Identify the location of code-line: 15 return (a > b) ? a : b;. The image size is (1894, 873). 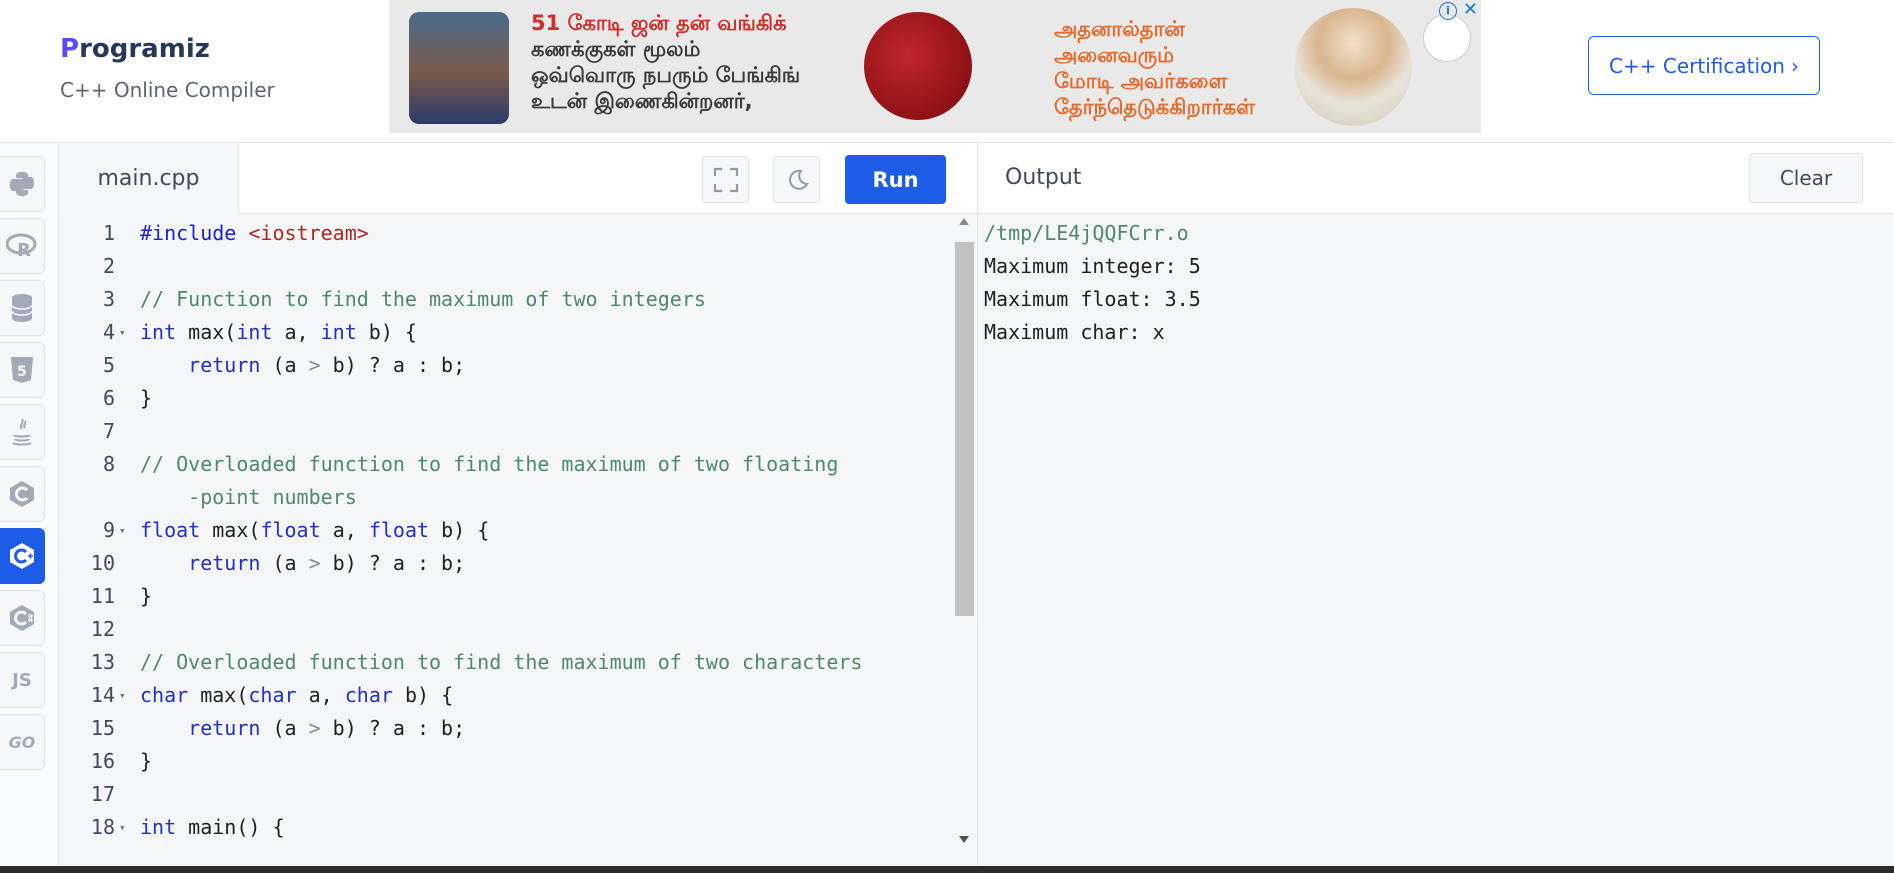
(278, 728).